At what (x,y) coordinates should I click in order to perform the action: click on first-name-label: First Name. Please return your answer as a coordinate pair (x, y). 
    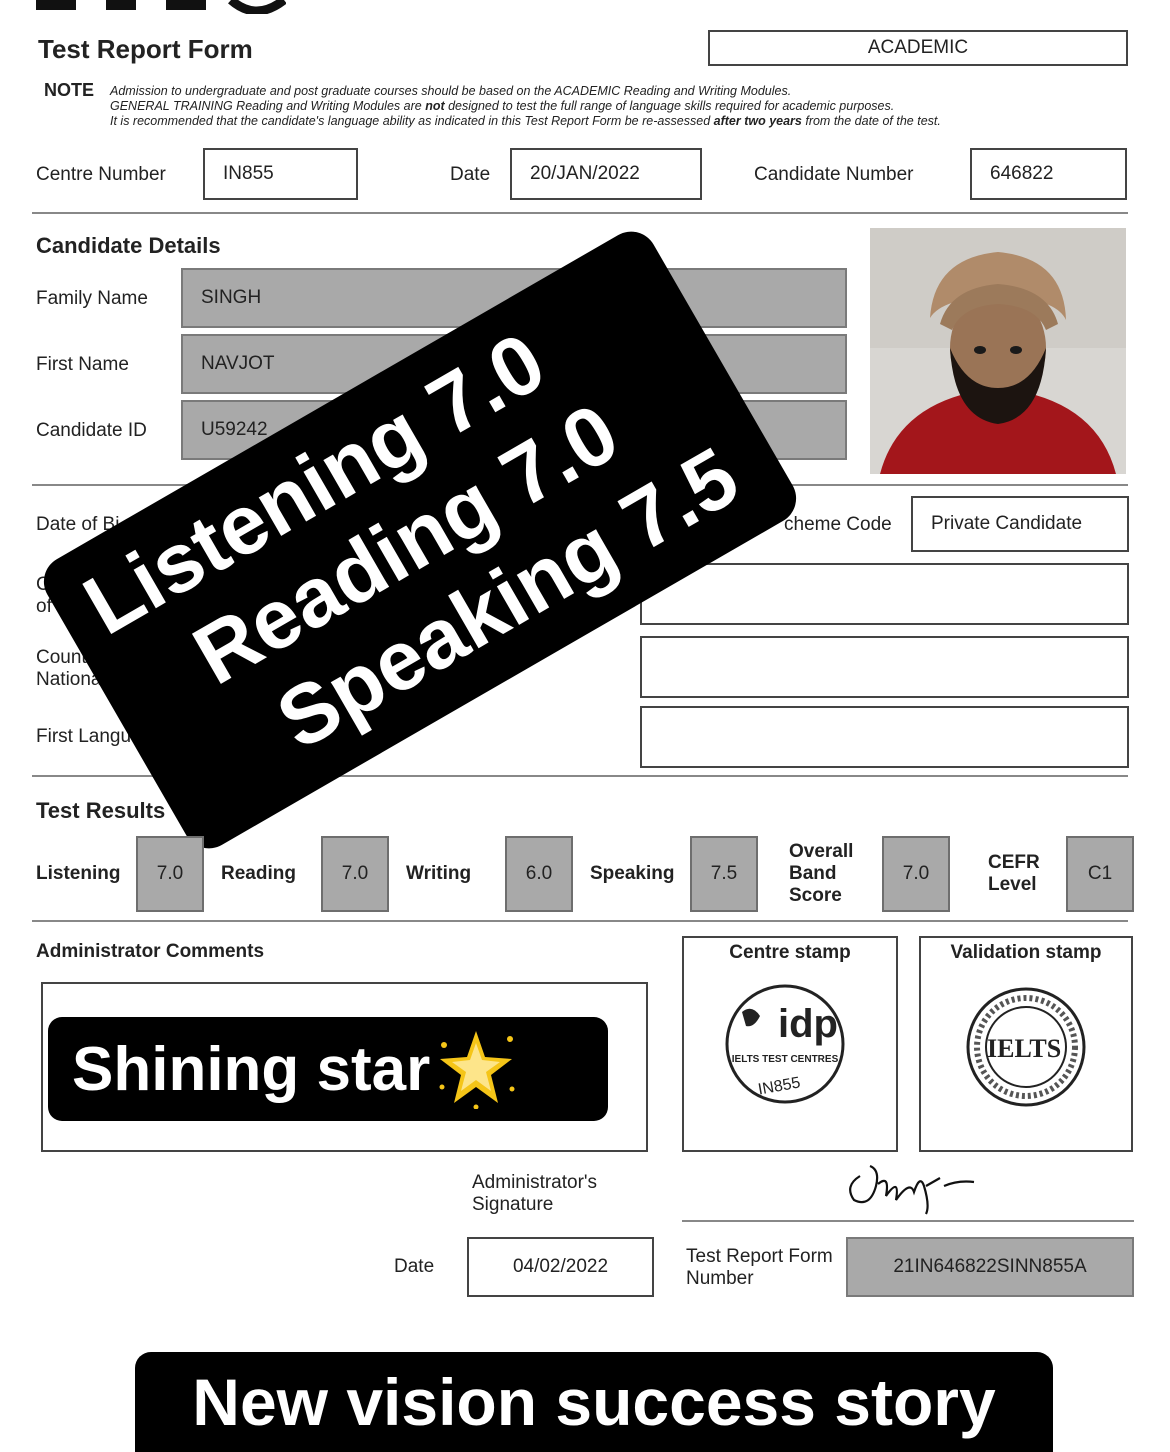
    Looking at the image, I should click on (82, 364).